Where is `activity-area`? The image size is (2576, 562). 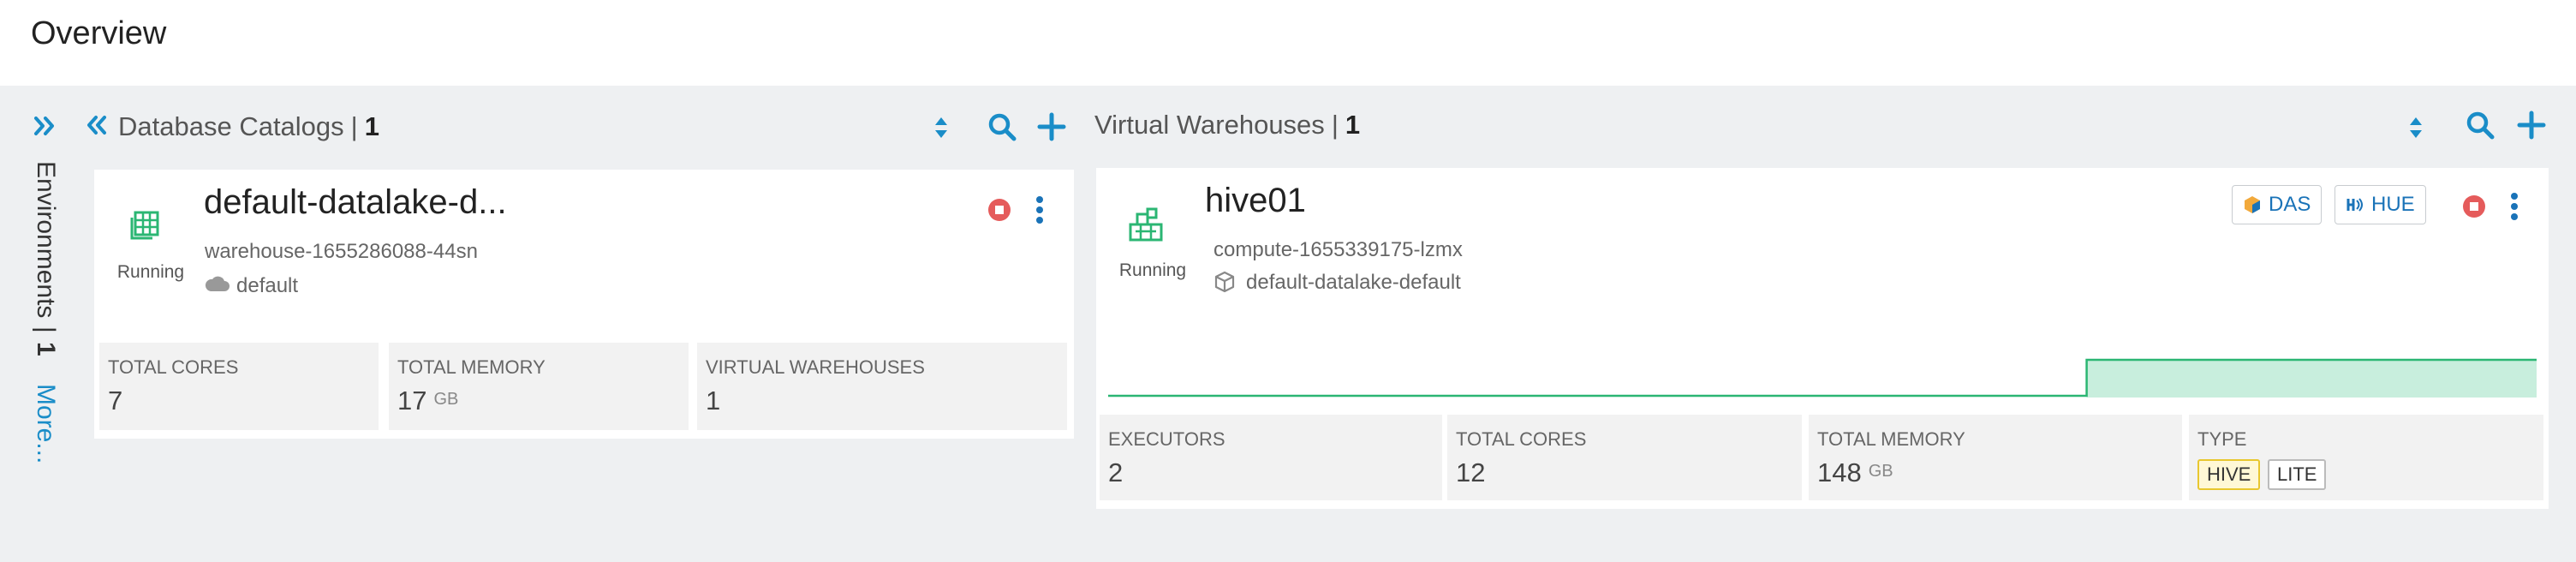
activity-area is located at coordinates (2311, 379).